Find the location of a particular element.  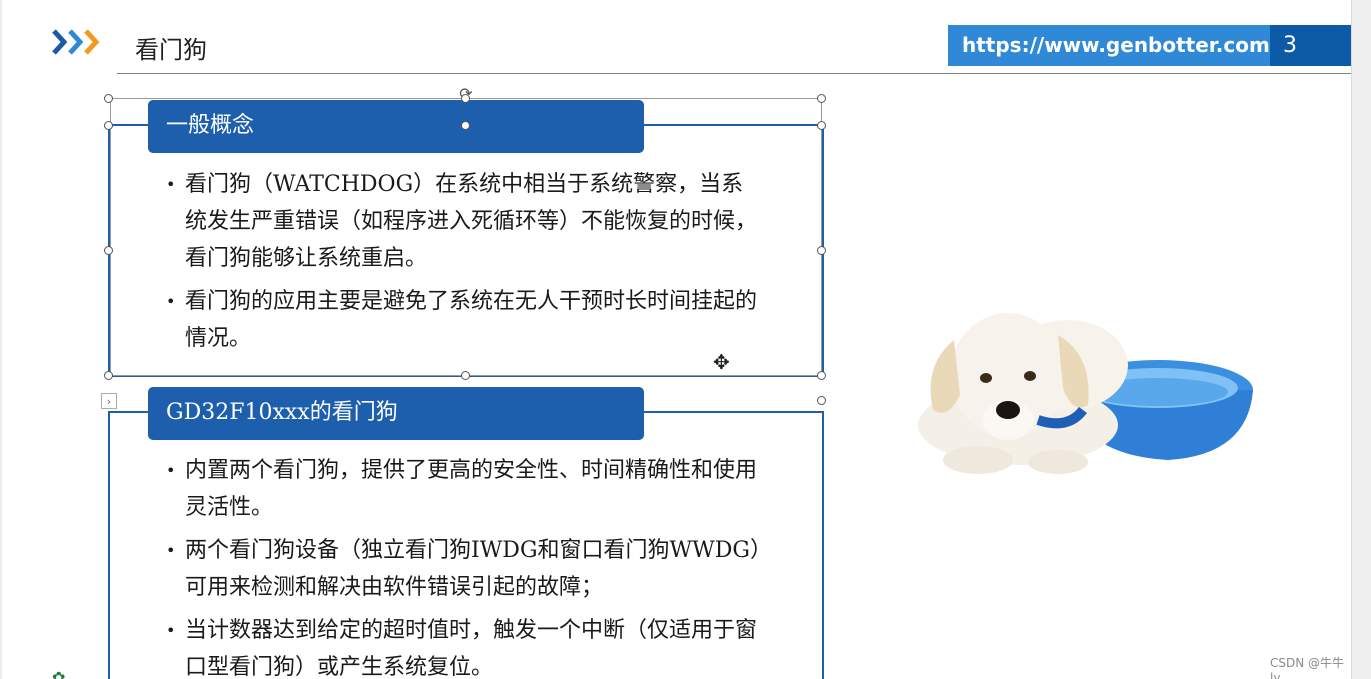

list-item: • 看门狗的应用主要是避免了系统在无人干预时长时间挂起的情况。 is located at coordinates (462, 320).